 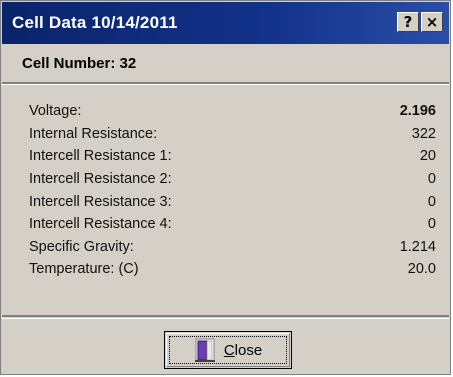 I want to click on help-icon: ?, so click(x=408, y=21).